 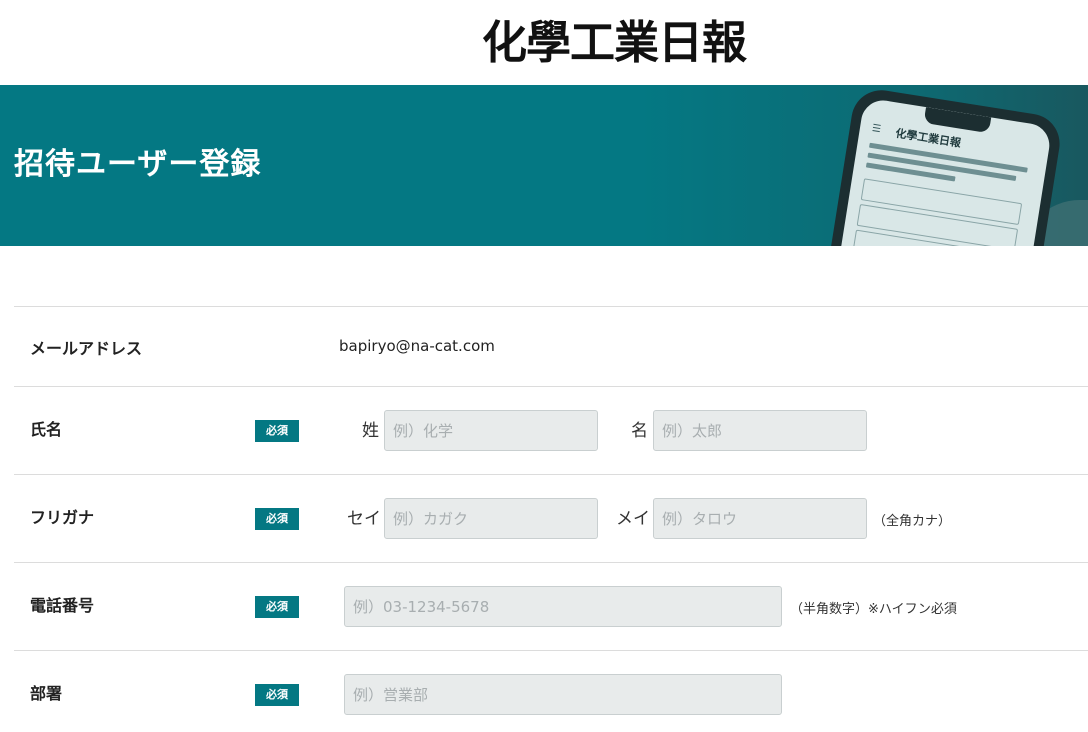 What do you see at coordinates (417, 346) in the screenshot?
I see `email-value: bapiryo@na-cat.com` at bounding box center [417, 346].